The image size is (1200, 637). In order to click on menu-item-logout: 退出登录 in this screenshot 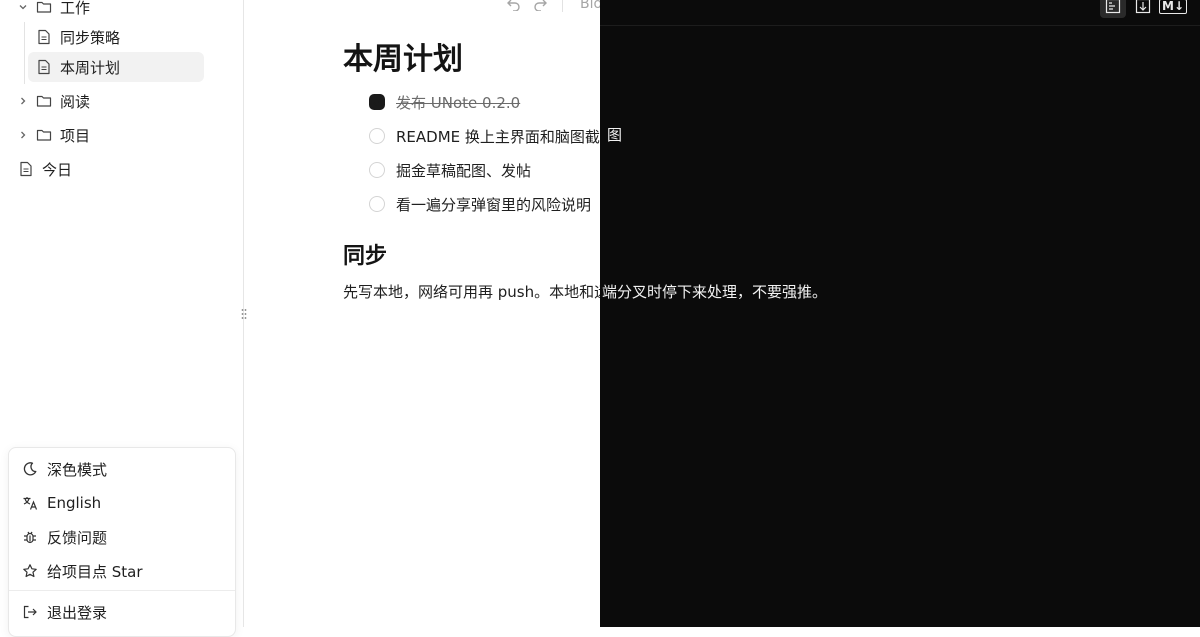, I will do `click(64, 612)`.